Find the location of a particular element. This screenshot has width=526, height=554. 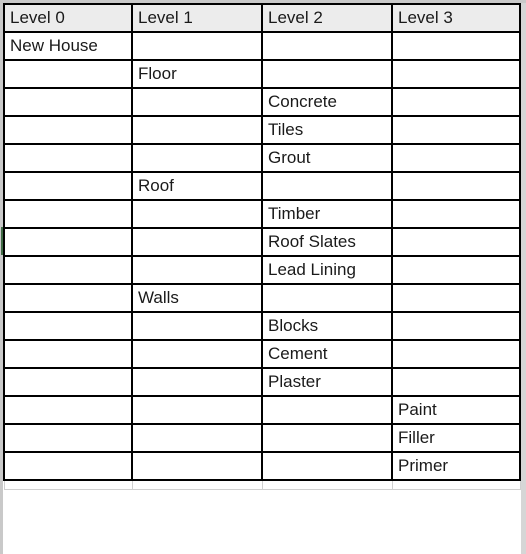

top-edge-strip is located at coordinates (263, 1).